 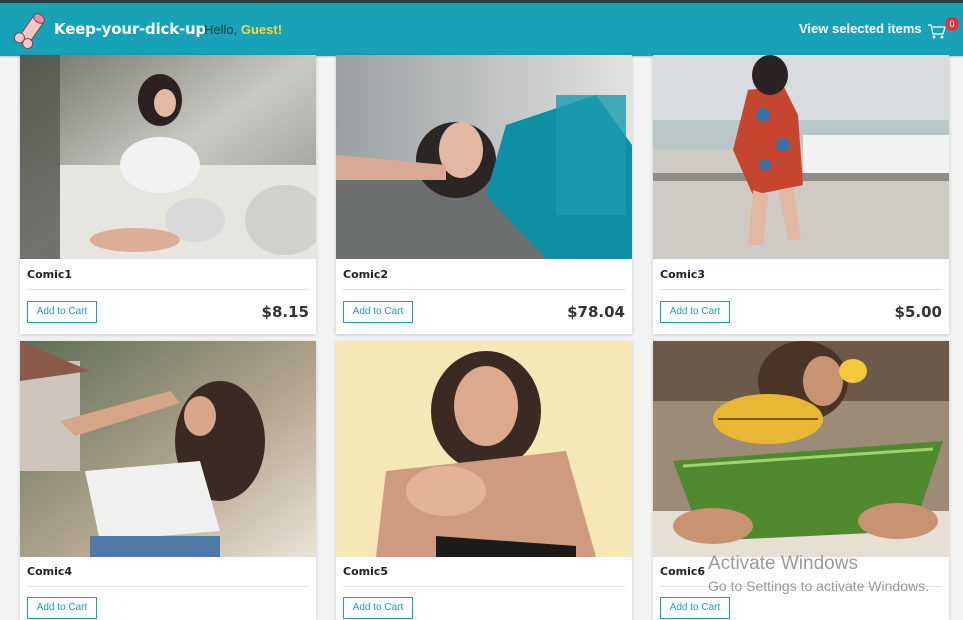 What do you see at coordinates (49, 274) in the screenshot?
I see `product-title: Comic1` at bounding box center [49, 274].